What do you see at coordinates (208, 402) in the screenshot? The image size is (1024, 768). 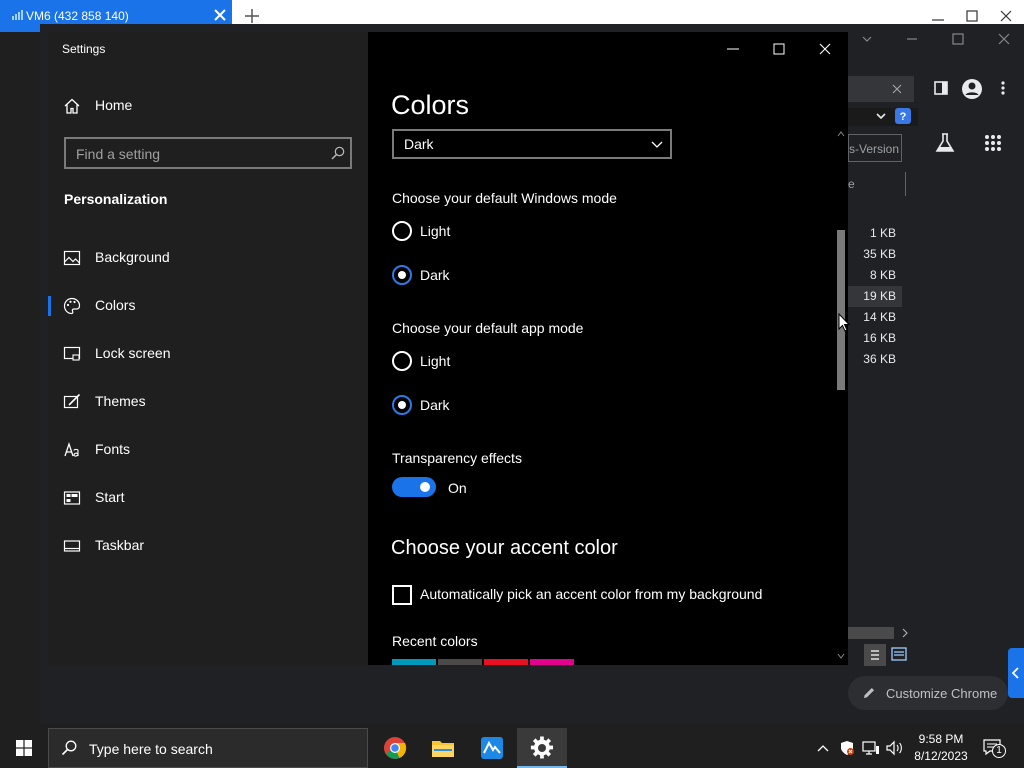 I see `sidebar-item-themes: Themes` at bounding box center [208, 402].